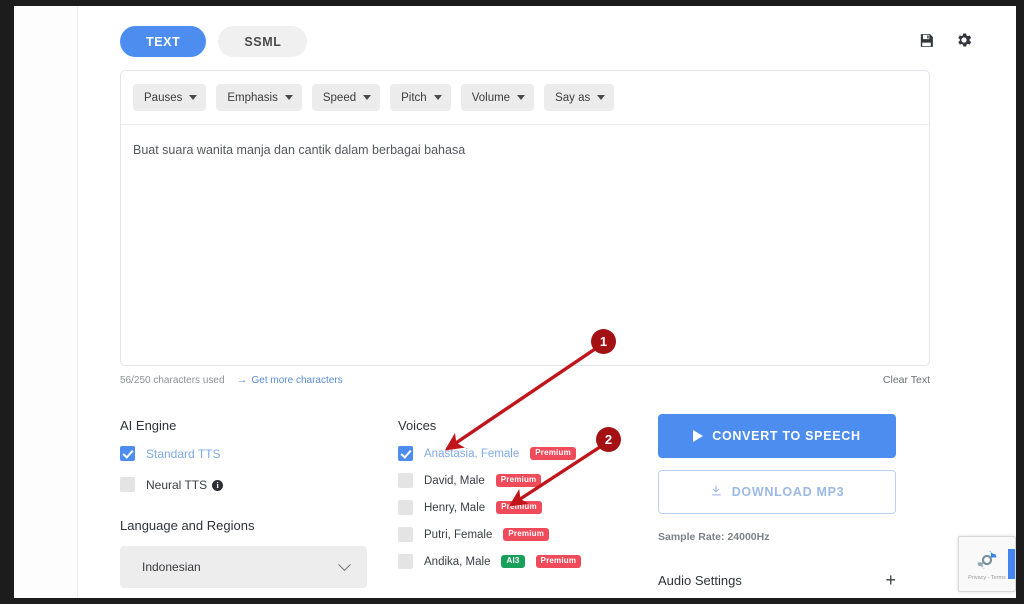  What do you see at coordinates (472, 453) in the screenshot?
I see `voice-name-anastasia: Anastasia, Female` at bounding box center [472, 453].